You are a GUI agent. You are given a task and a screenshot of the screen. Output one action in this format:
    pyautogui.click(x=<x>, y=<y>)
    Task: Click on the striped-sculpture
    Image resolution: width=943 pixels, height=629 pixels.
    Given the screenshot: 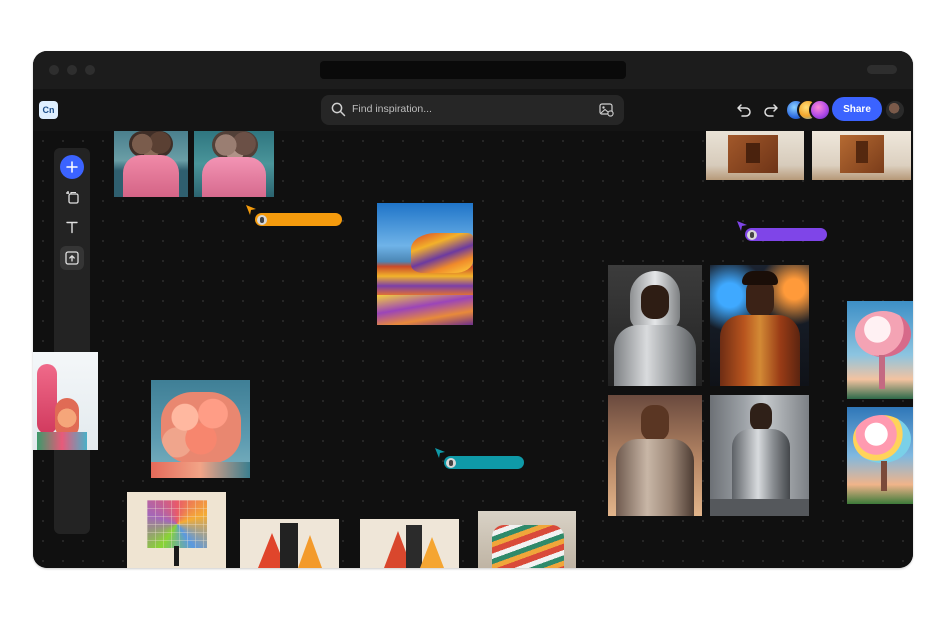 What is the action you would take?
    pyautogui.click(x=527, y=539)
    